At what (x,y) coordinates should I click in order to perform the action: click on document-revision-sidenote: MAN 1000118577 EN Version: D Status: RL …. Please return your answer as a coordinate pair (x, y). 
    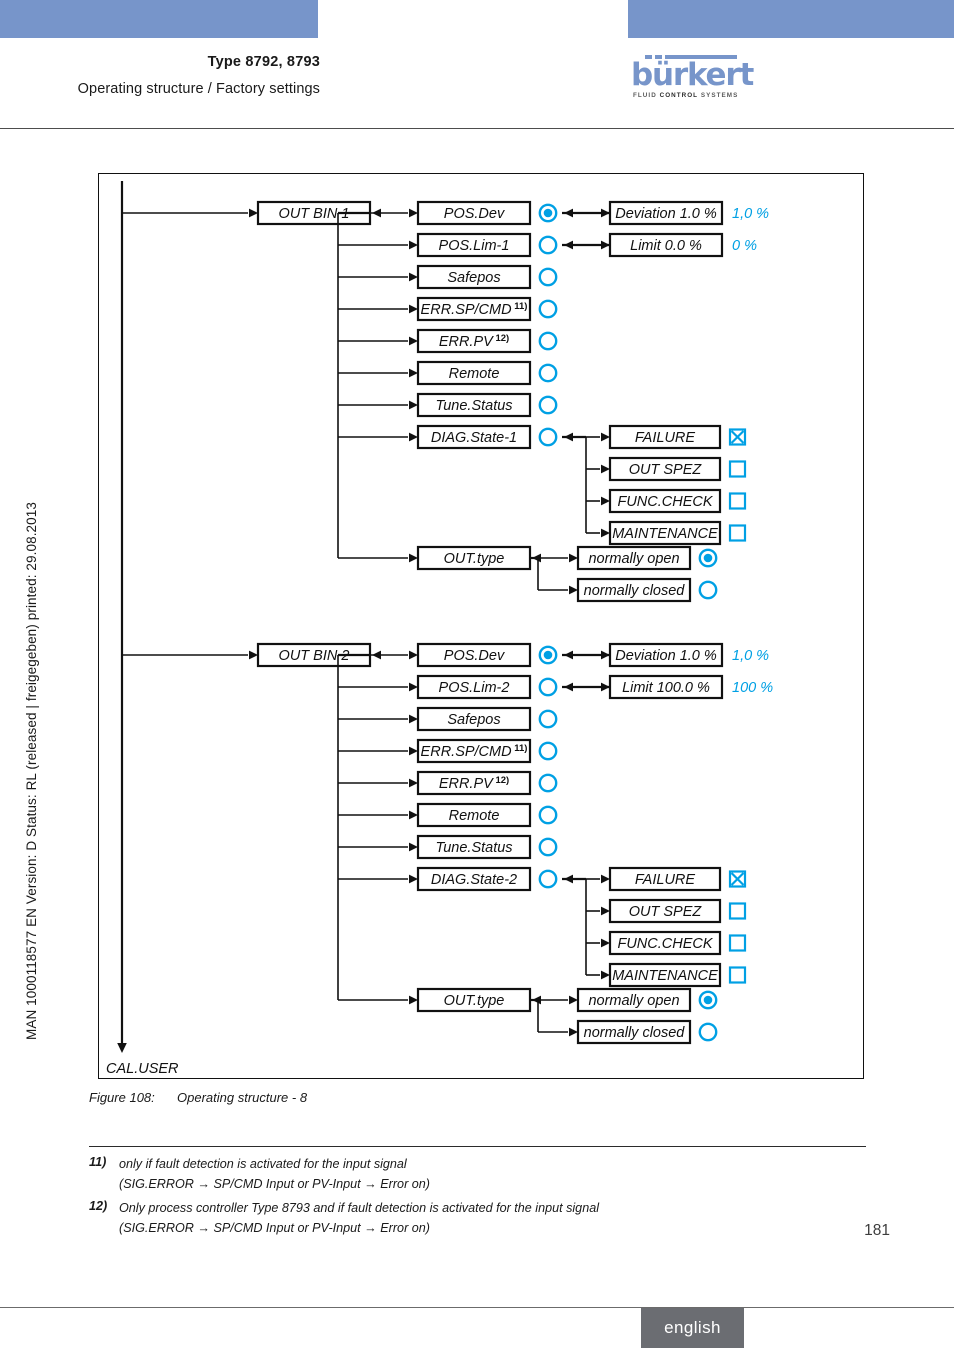
    Looking at the image, I should click on (31, 771).